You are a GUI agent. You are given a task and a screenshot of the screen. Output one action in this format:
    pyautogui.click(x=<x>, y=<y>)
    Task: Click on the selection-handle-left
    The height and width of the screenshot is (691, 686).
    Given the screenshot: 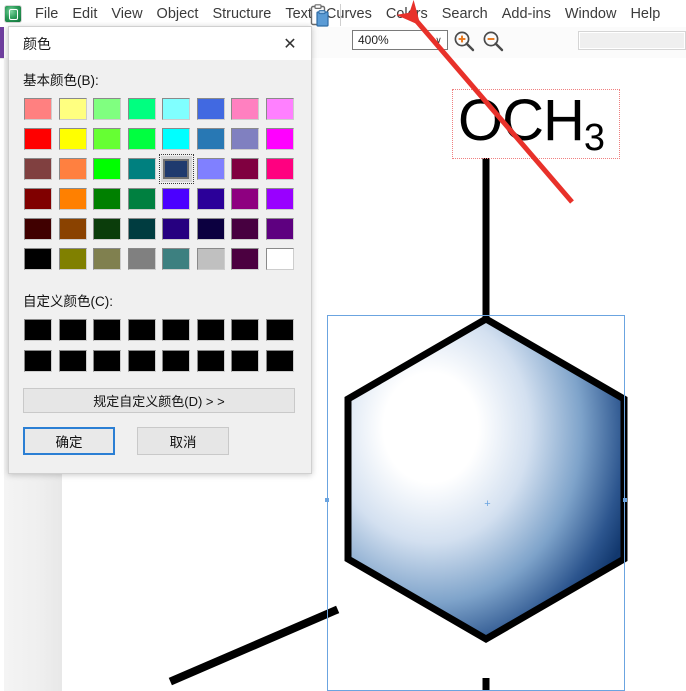 What is the action you would take?
    pyautogui.click(x=327, y=500)
    